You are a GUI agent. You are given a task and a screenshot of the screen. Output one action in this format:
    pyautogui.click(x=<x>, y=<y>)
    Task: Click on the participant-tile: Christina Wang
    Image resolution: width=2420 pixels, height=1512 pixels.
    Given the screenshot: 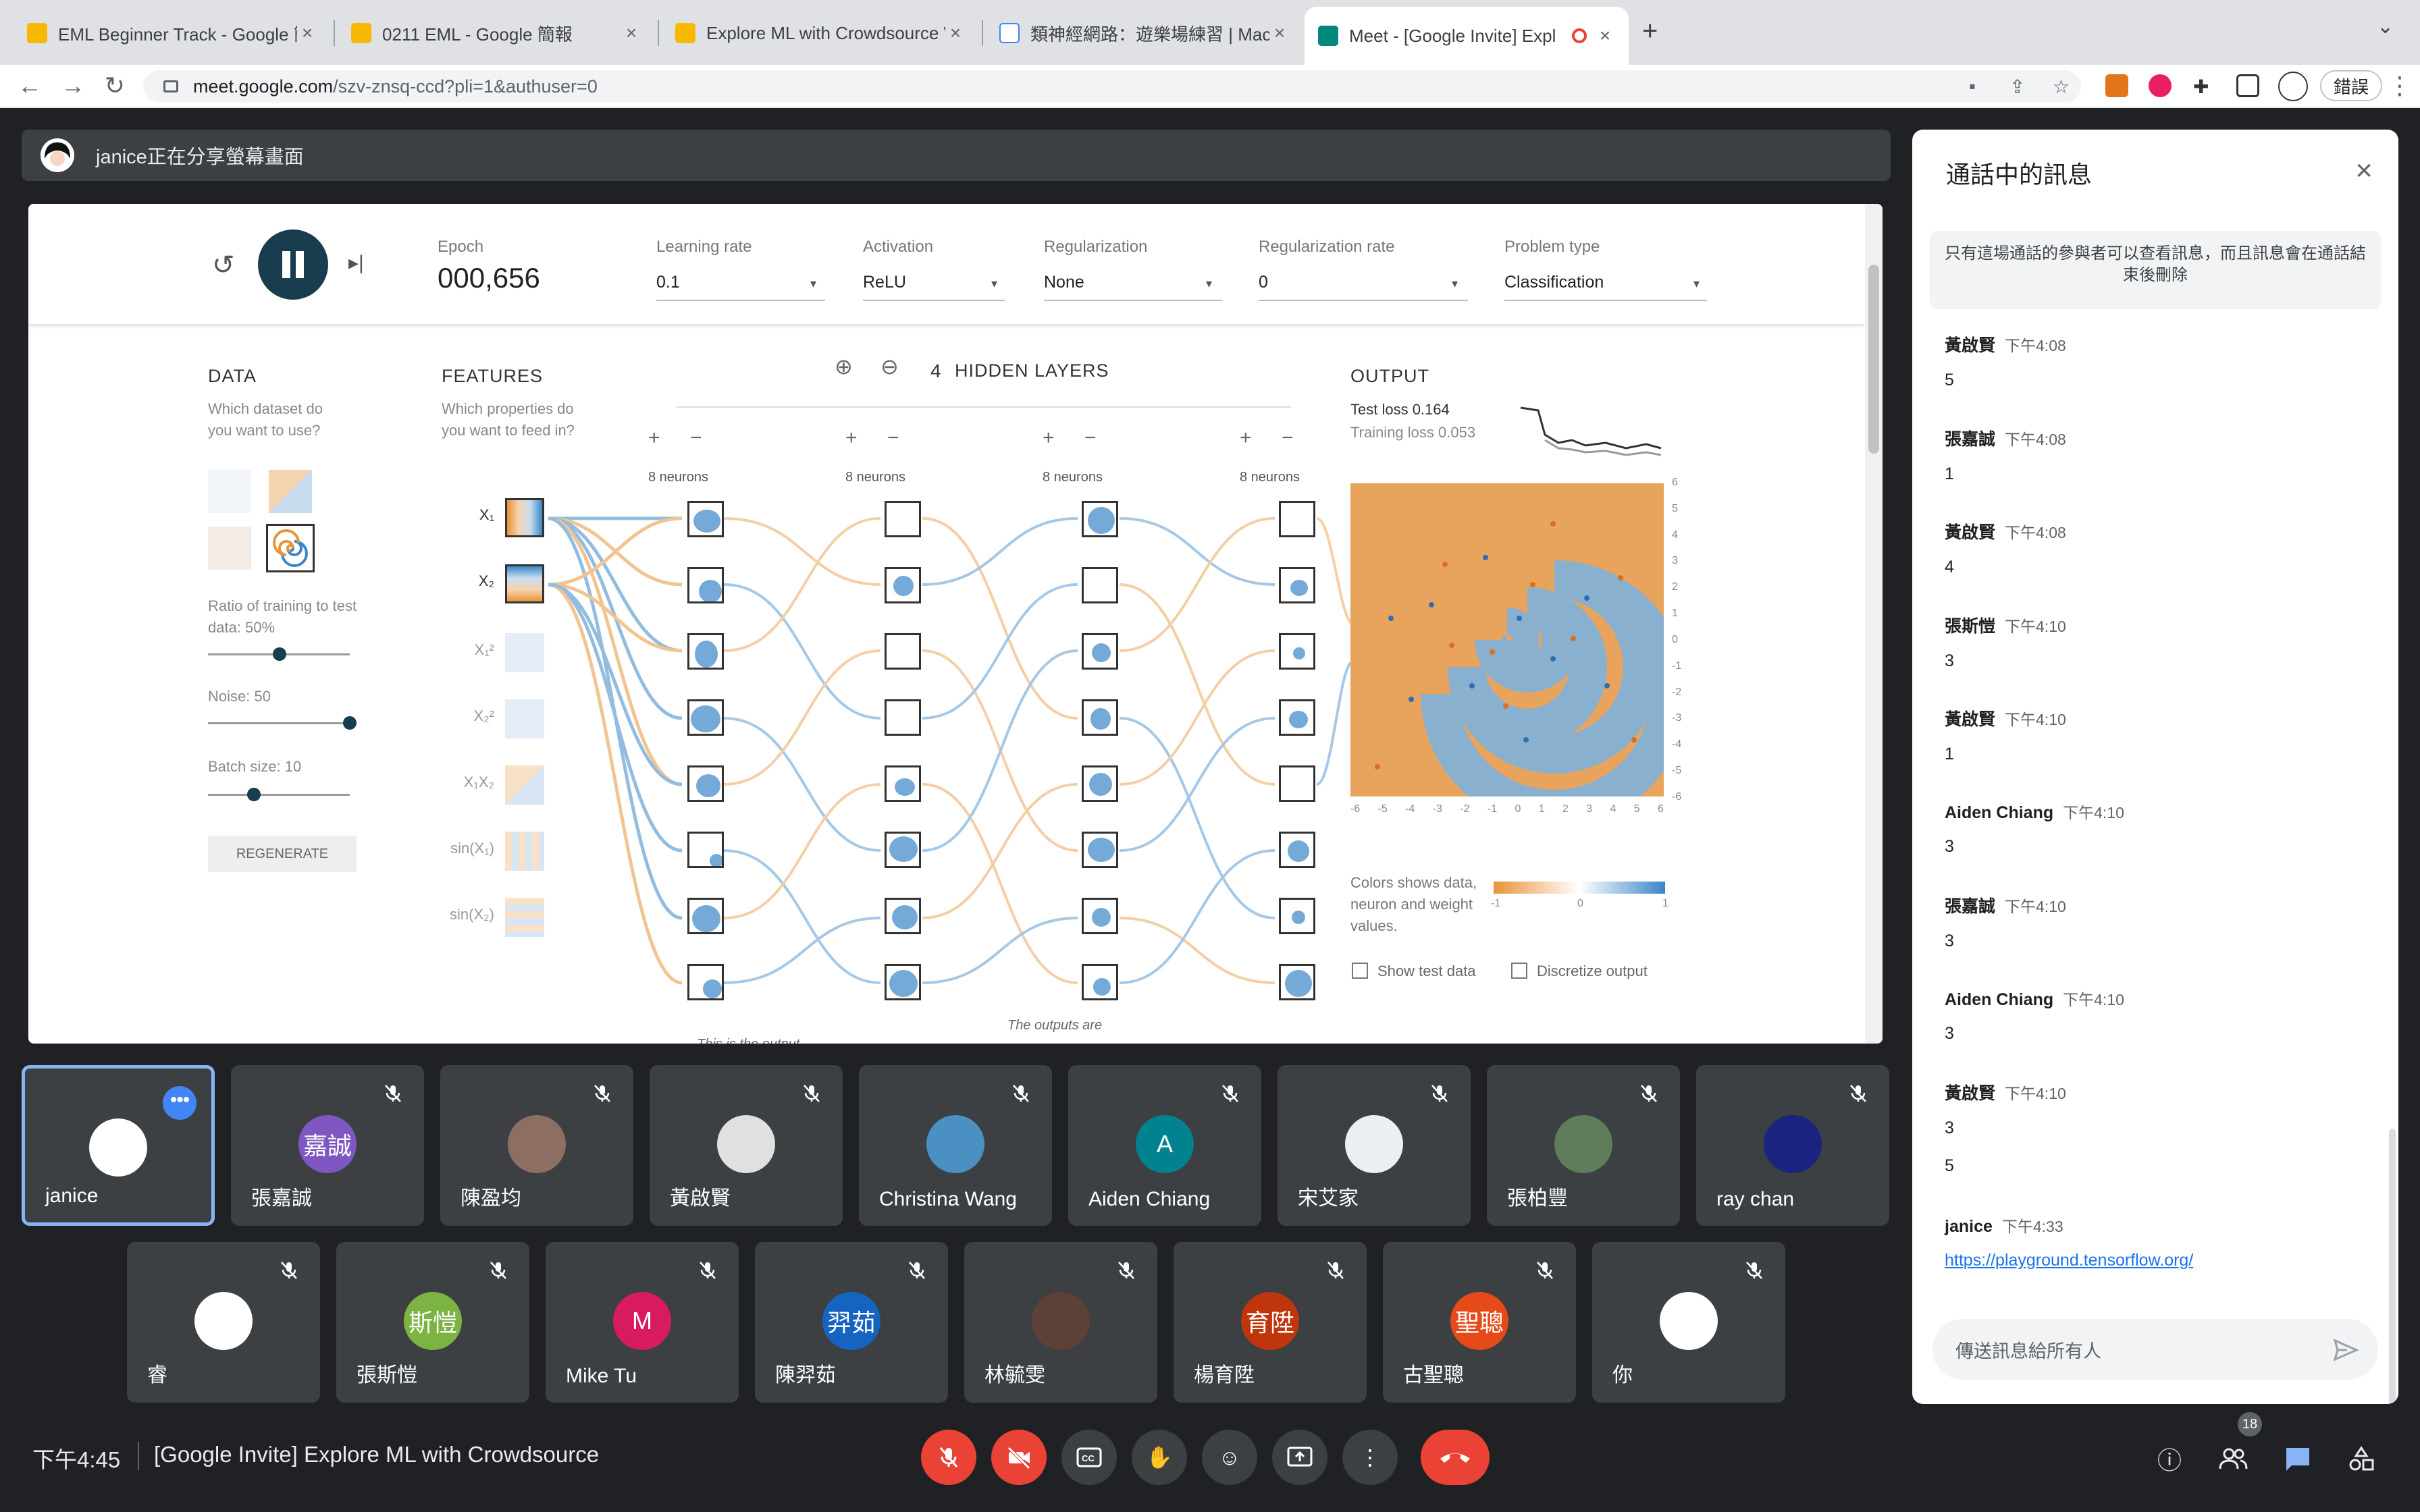 What is the action you would take?
    pyautogui.click(x=955, y=1145)
    